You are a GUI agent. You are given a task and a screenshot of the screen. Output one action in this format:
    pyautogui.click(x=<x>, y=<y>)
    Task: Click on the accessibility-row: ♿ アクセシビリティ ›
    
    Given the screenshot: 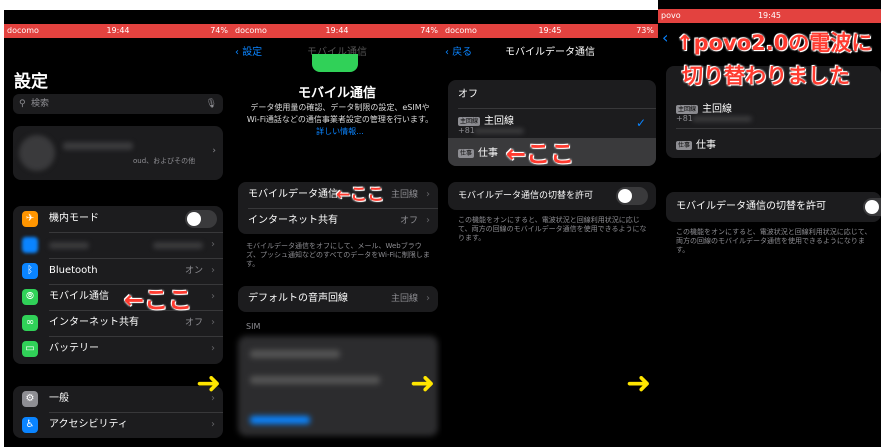 What is the action you would take?
    pyautogui.click(x=118, y=425)
    